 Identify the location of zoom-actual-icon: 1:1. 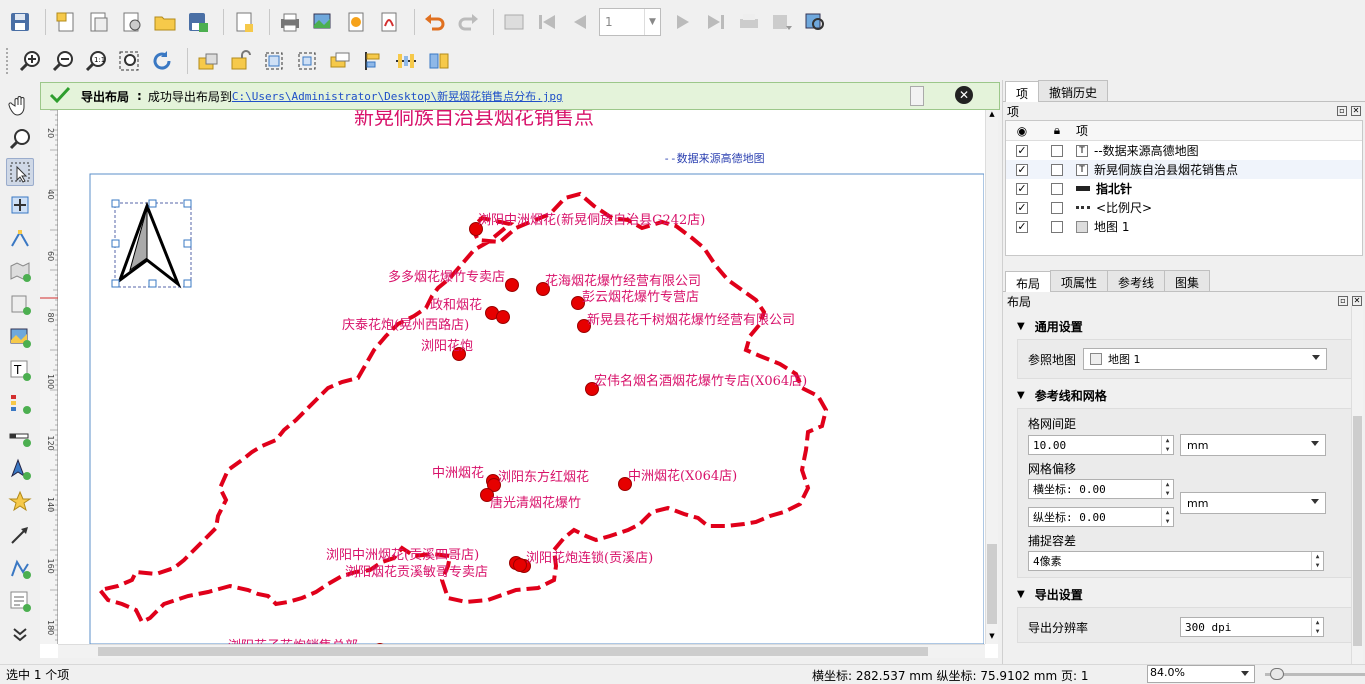
(96, 61).